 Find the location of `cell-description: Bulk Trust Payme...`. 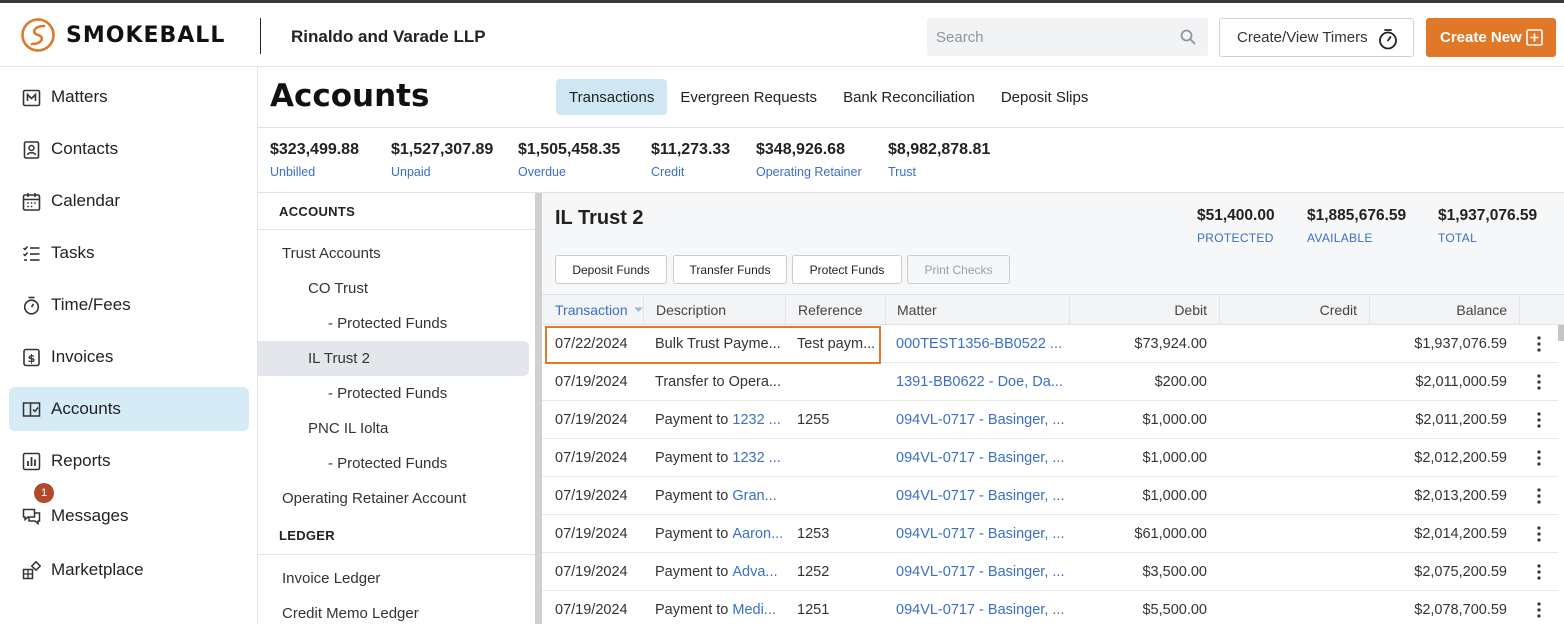

cell-description: Bulk Trust Payme... is located at coordinates (720, 344).